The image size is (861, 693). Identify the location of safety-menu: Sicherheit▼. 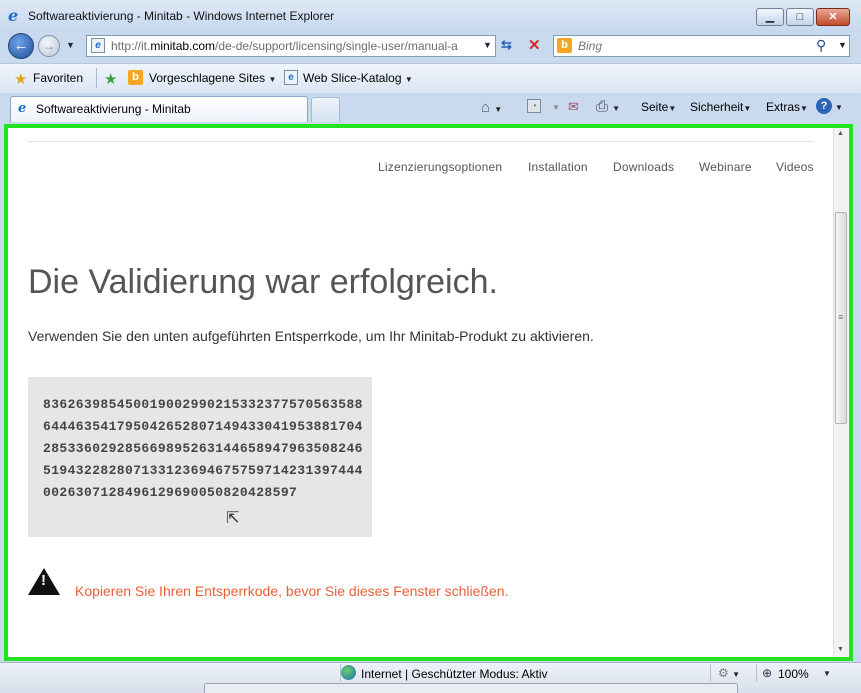
(720, 107).